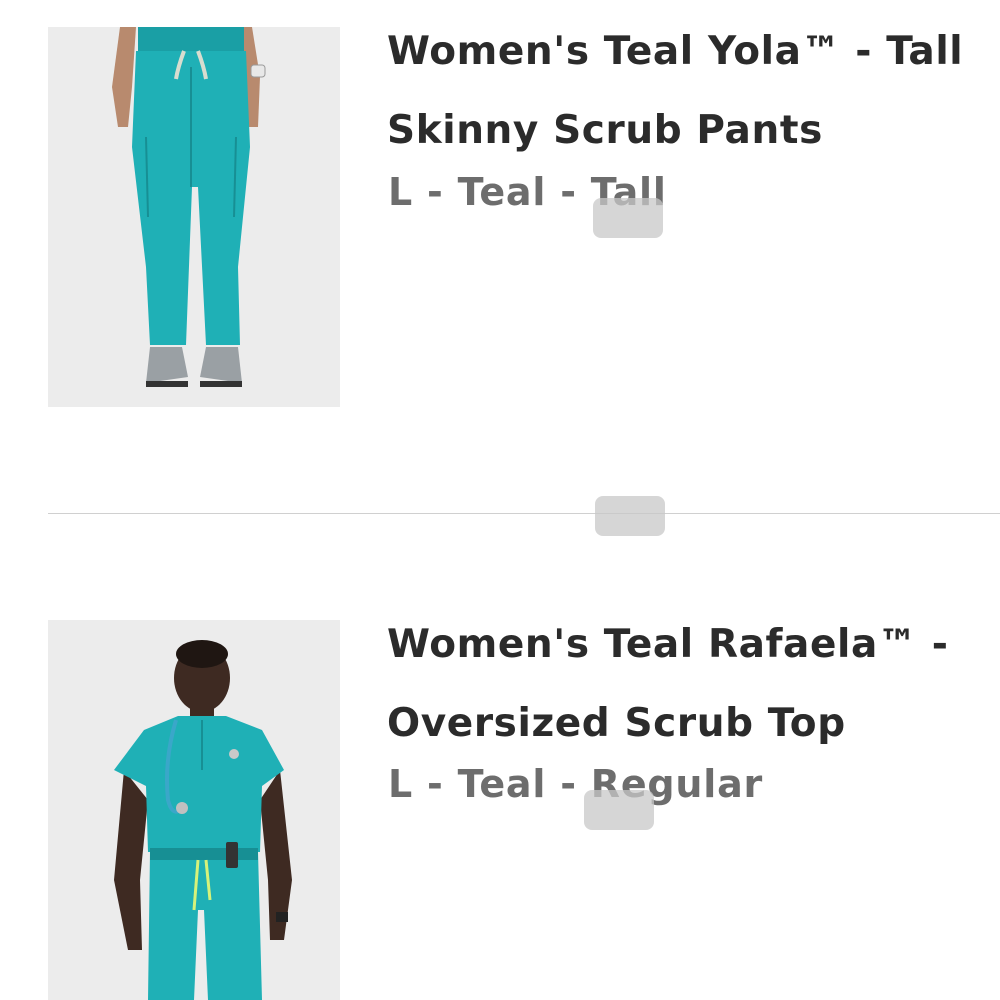  I want to click on product-variant: L - Teal - Regular, so click(576, 784).